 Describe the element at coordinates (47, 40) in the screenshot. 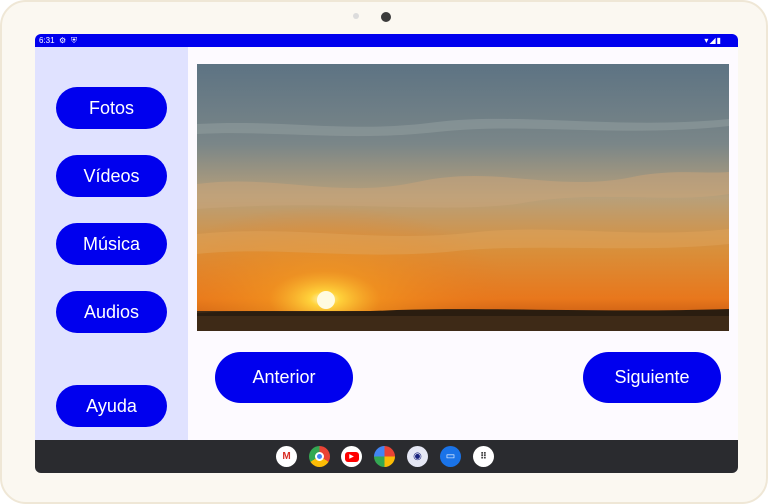

I see `status-time: 6:31` at that location.